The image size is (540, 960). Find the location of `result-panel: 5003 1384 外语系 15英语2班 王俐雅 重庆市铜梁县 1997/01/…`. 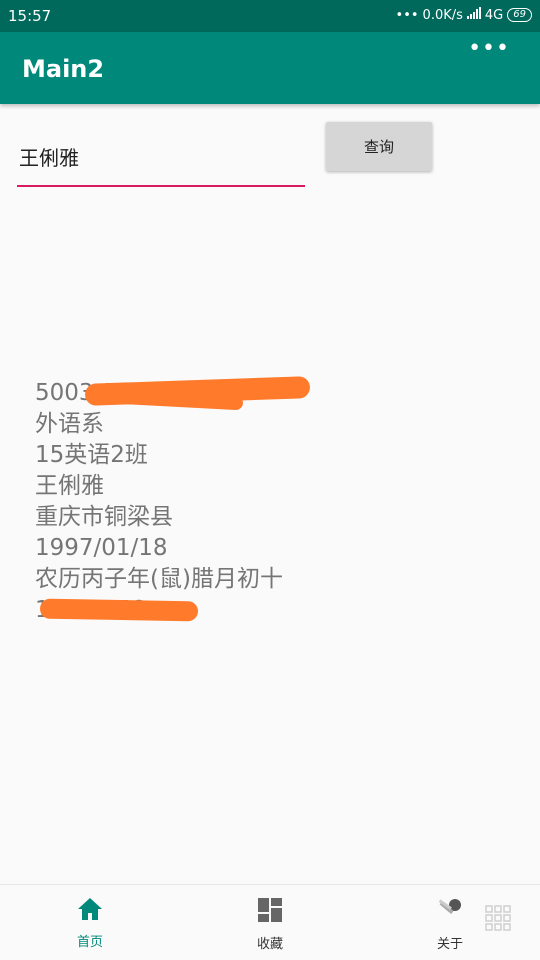

result-panel: 5003 1384 外语系 15英语2班 王俐雅 重庆市铜梁县 1997/01/… is located at coordinates (159, 502).